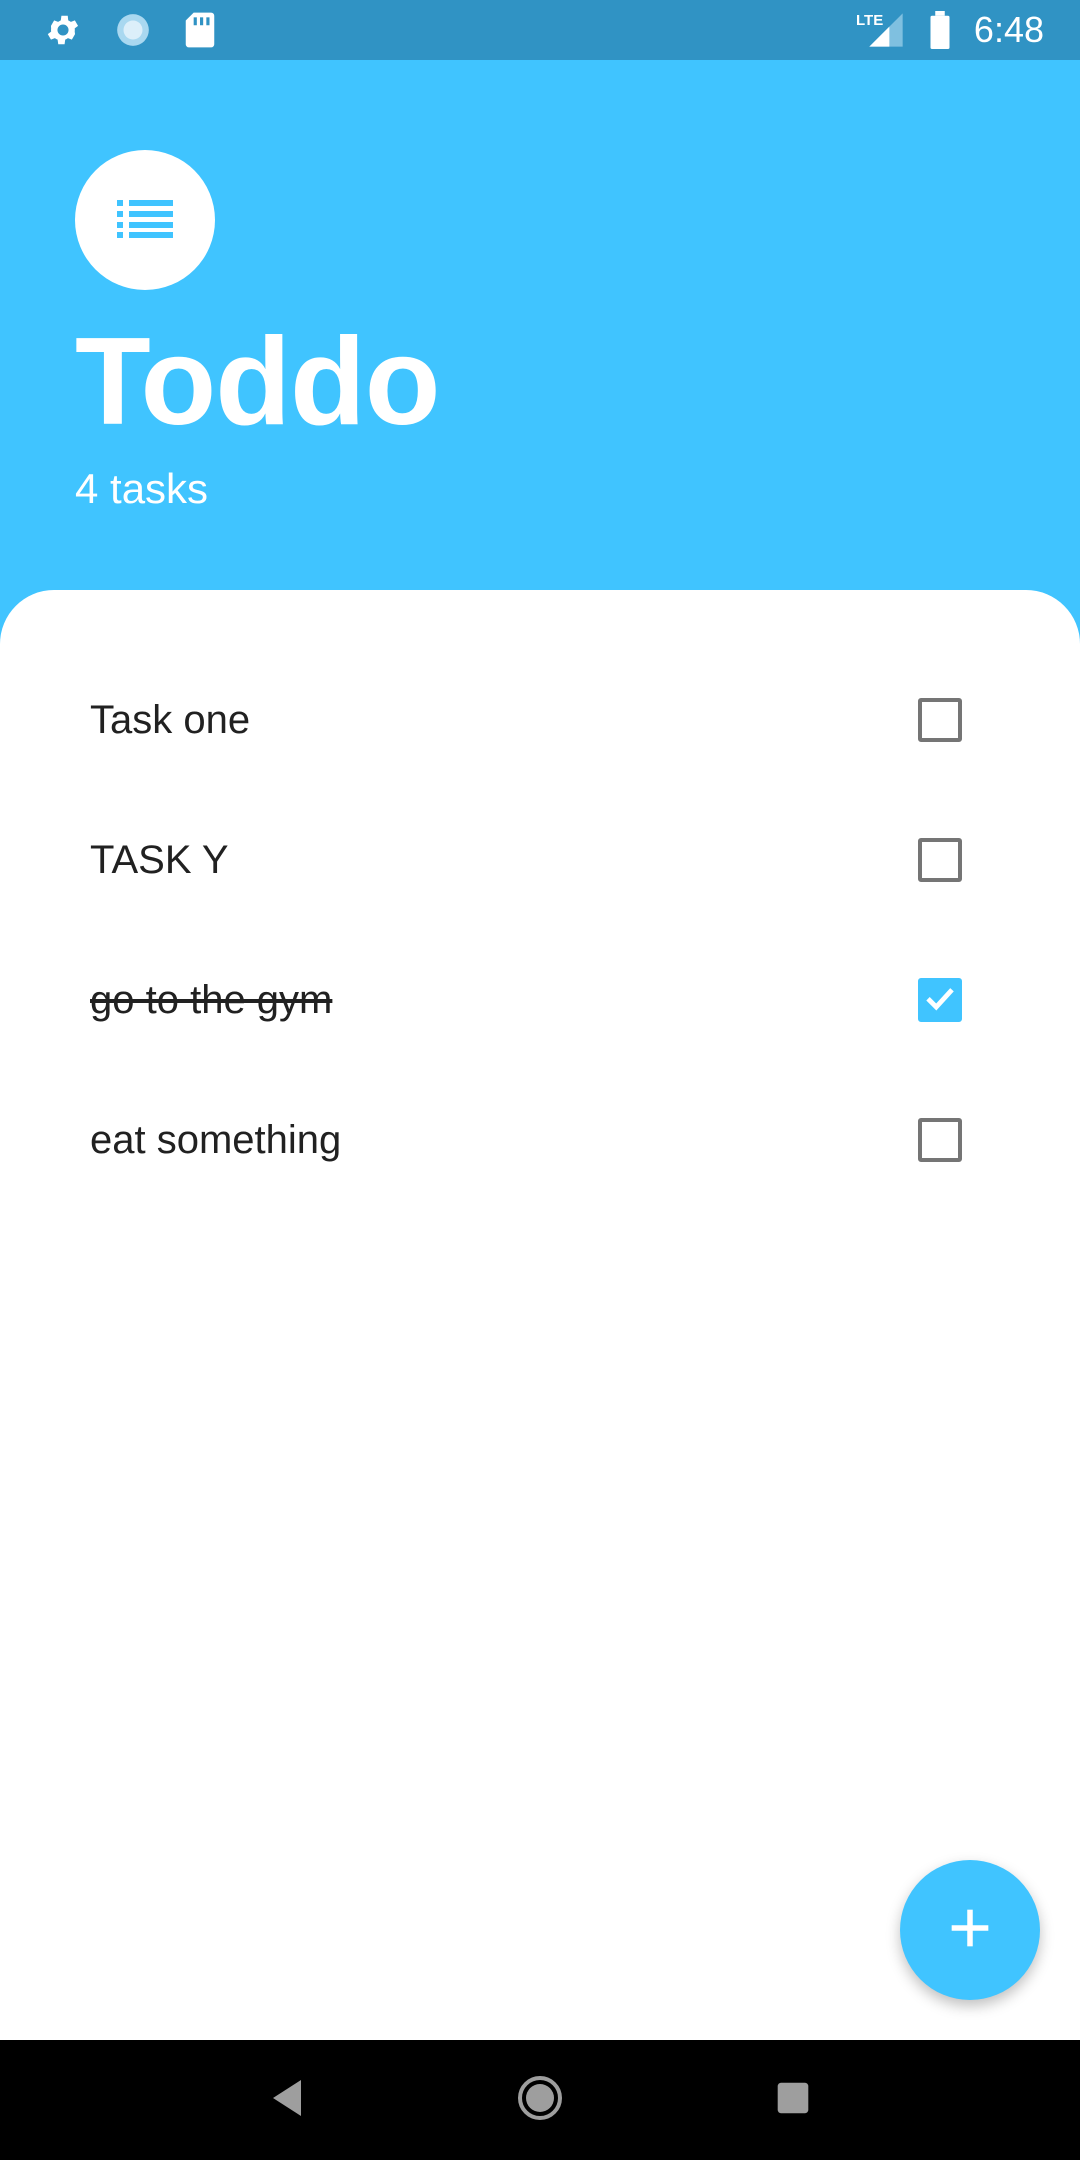 The width and height of the screenshot is (1080, 2160). Describe the element at coordinates (540, 720) in the screenshot. I see `task-row: Task one` at that location.